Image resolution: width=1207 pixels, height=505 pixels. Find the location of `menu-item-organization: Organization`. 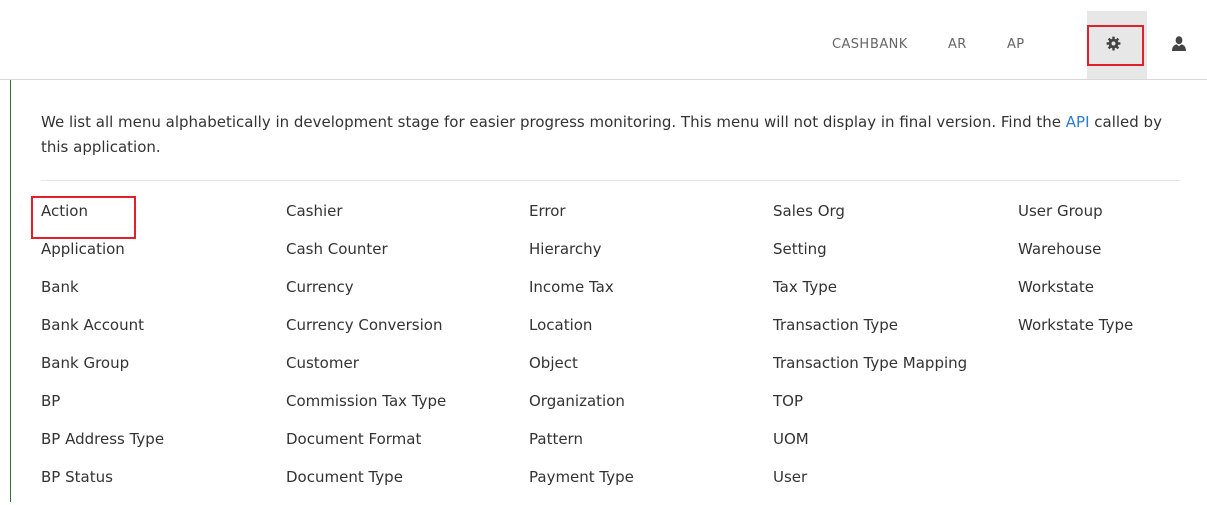

menu-item-organization: Organization is located at coordinates (581, 410).